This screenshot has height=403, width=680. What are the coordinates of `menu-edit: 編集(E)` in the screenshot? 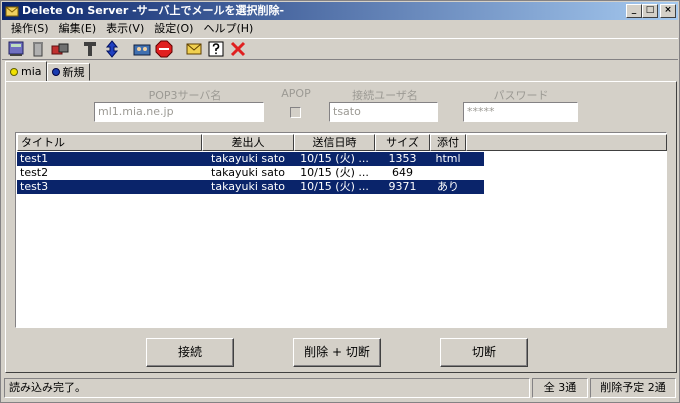 It's located at (78, 28).